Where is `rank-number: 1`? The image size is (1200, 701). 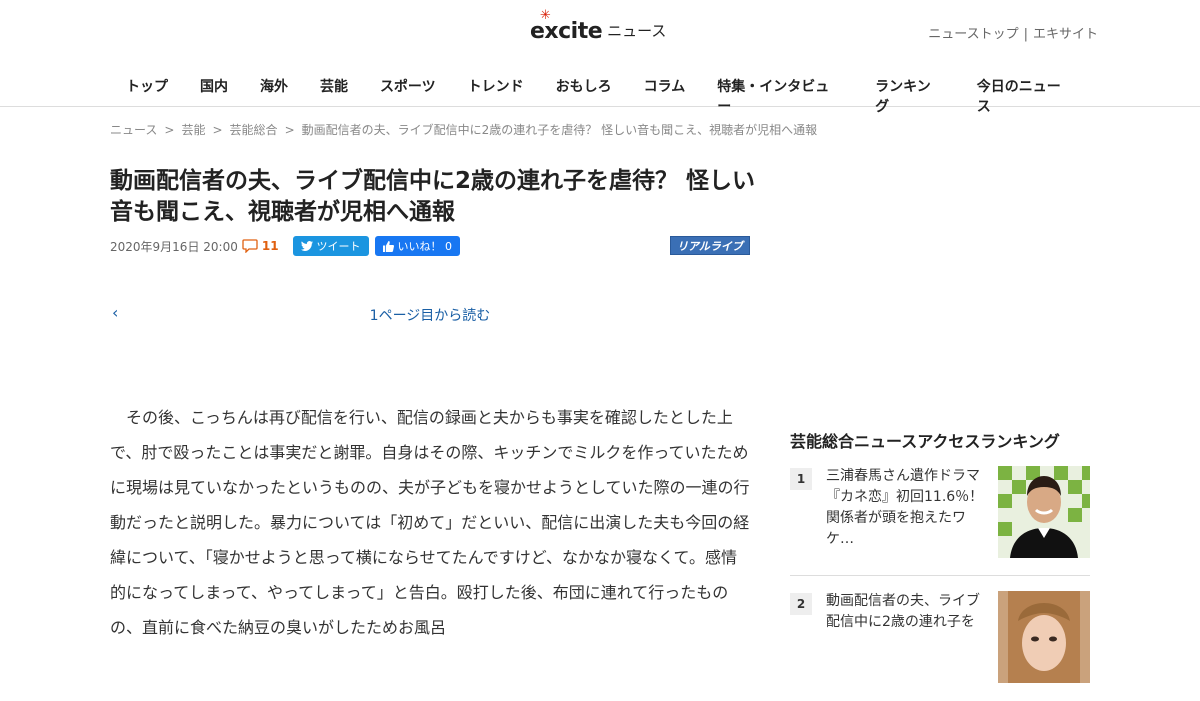 rank-number: 1 is located at coordinates (801, 479).